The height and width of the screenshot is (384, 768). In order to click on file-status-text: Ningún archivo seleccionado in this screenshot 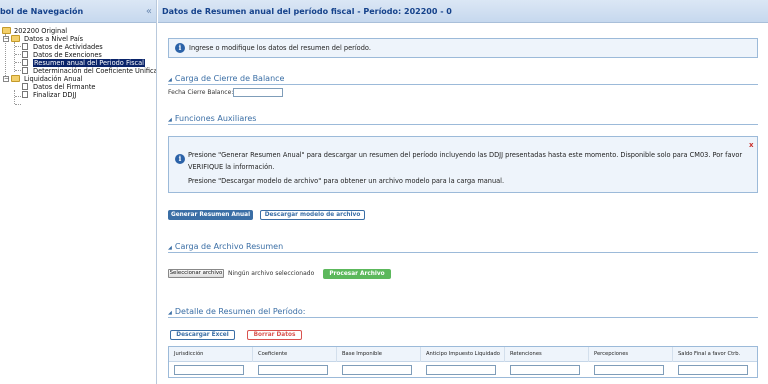, I will do `click(271, 273)`.